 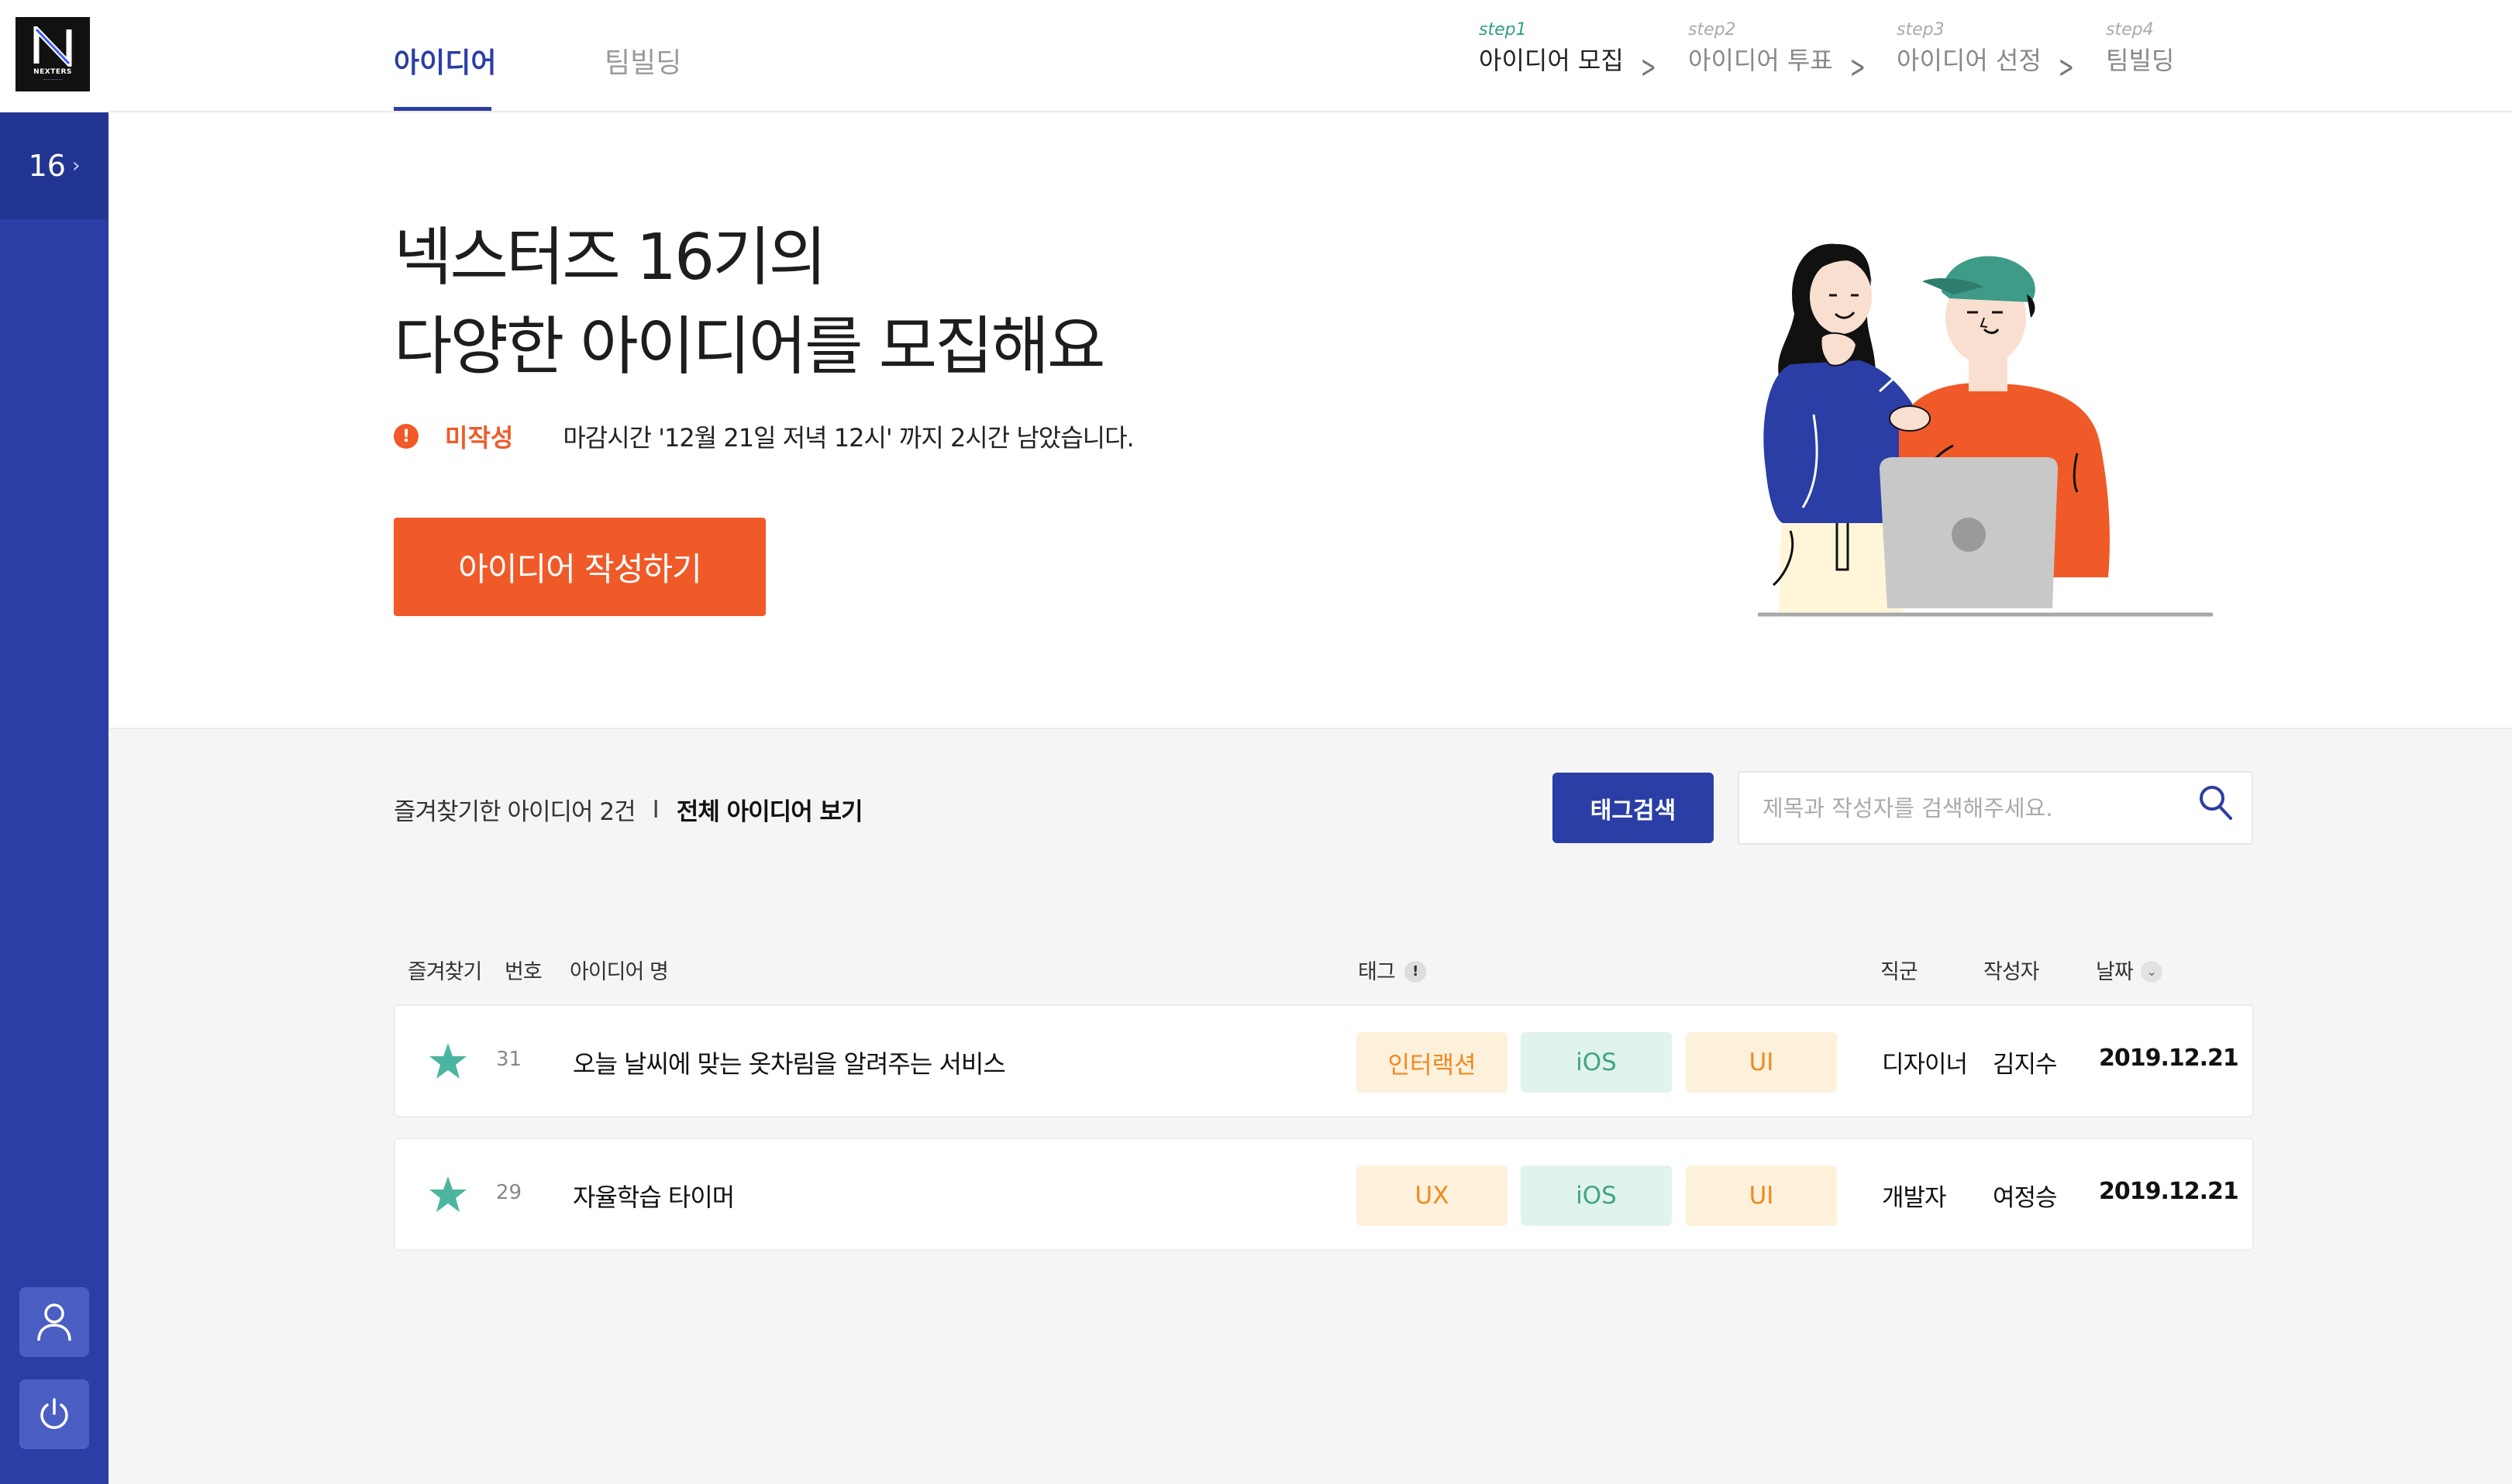 I want to click on generation-selector: 16 ›, so click(x=54, y=165).